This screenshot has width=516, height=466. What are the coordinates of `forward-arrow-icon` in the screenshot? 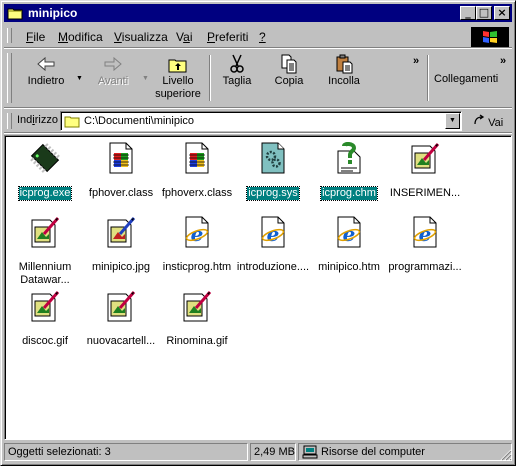 It's located at (113, 64).